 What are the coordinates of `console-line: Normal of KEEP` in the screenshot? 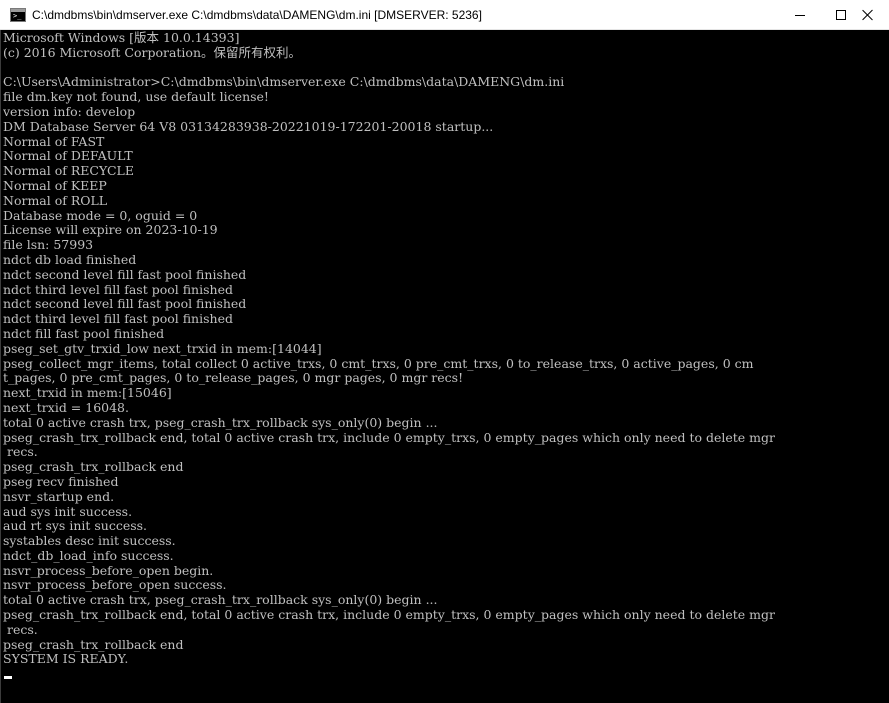 It's located at (55, 185).